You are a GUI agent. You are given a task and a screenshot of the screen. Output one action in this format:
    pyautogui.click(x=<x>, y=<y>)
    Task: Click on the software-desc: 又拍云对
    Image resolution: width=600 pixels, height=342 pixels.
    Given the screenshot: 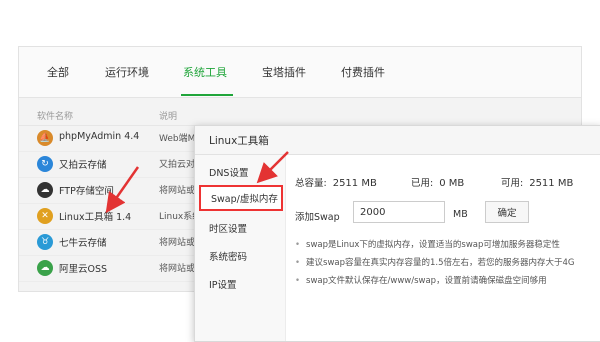 What is the action you would take?
    pyautogui.click(x=177, y=165)
    